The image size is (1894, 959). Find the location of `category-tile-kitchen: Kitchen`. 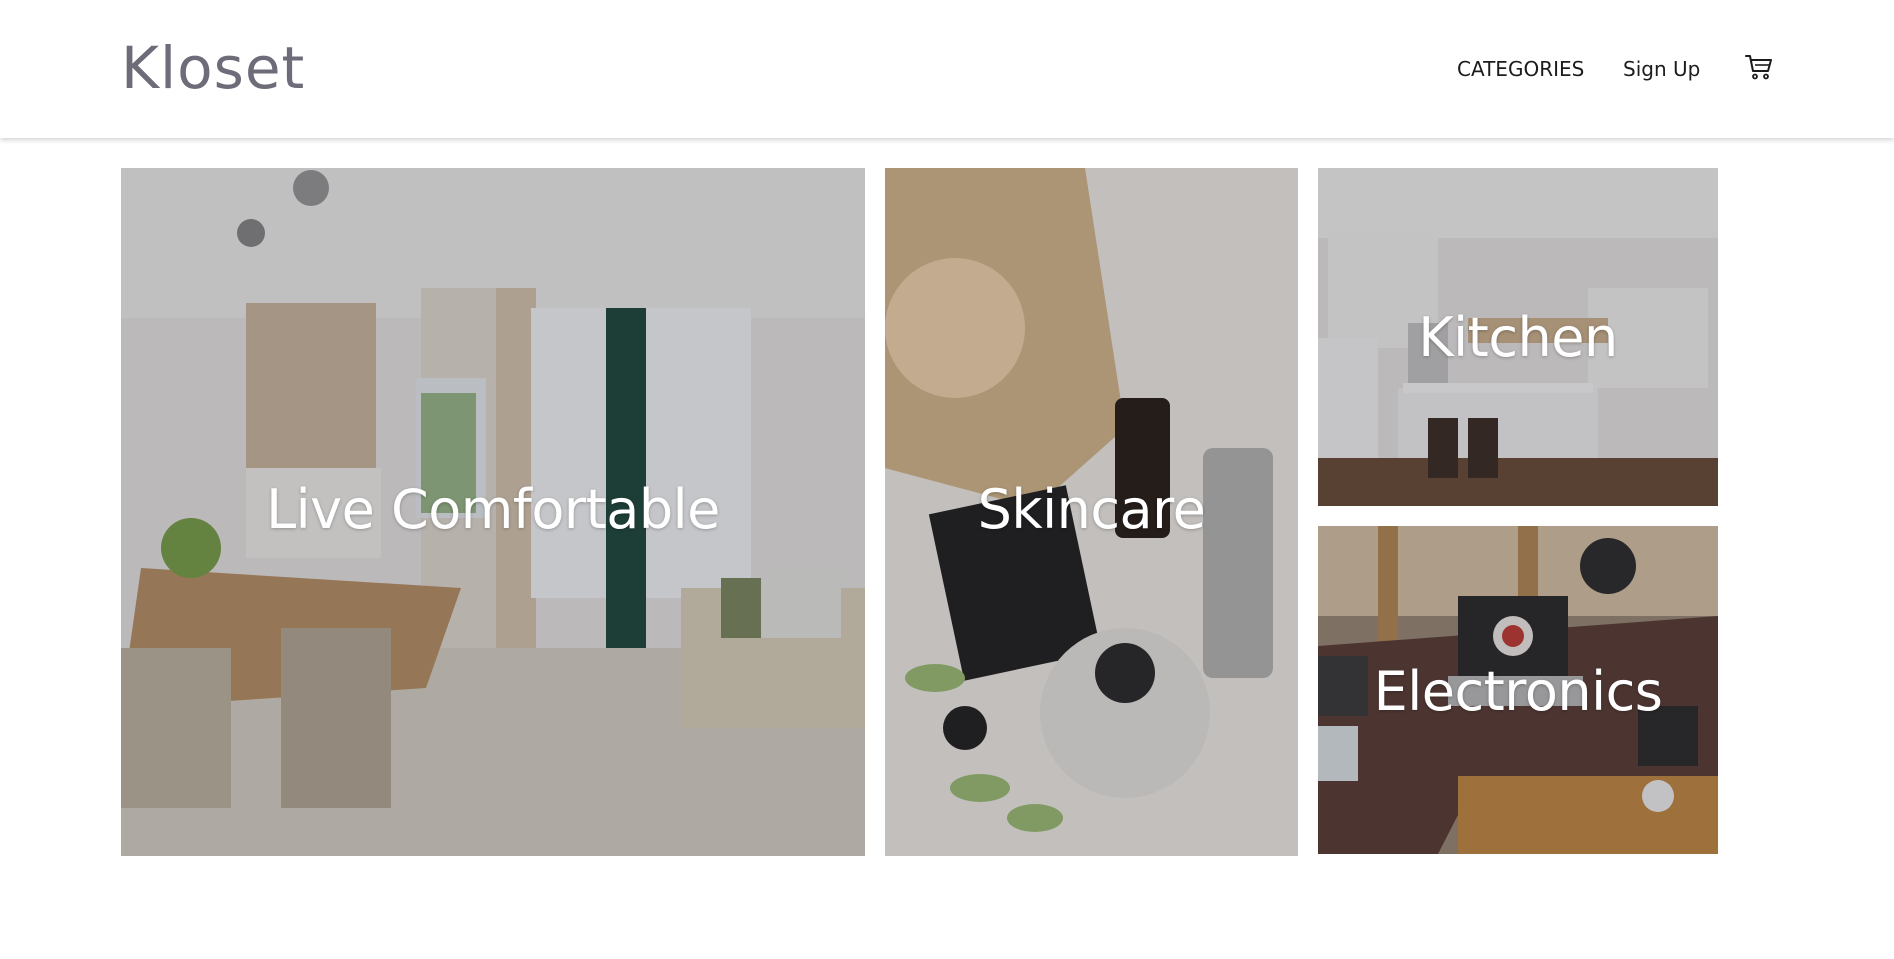

category-tile-kitchen: Kitchen is located at coordinates (1518, 337).